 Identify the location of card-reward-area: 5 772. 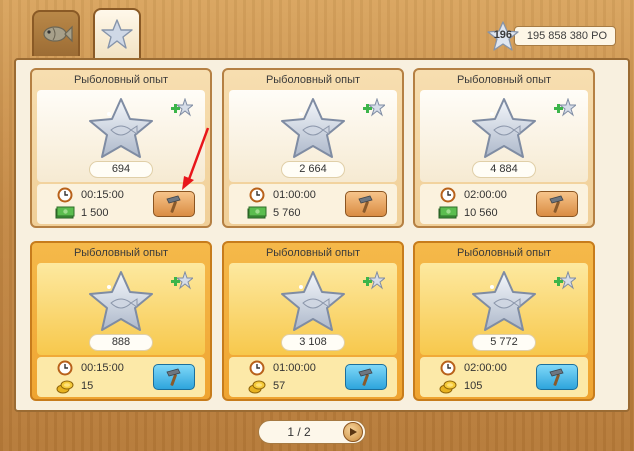
(504, 309).